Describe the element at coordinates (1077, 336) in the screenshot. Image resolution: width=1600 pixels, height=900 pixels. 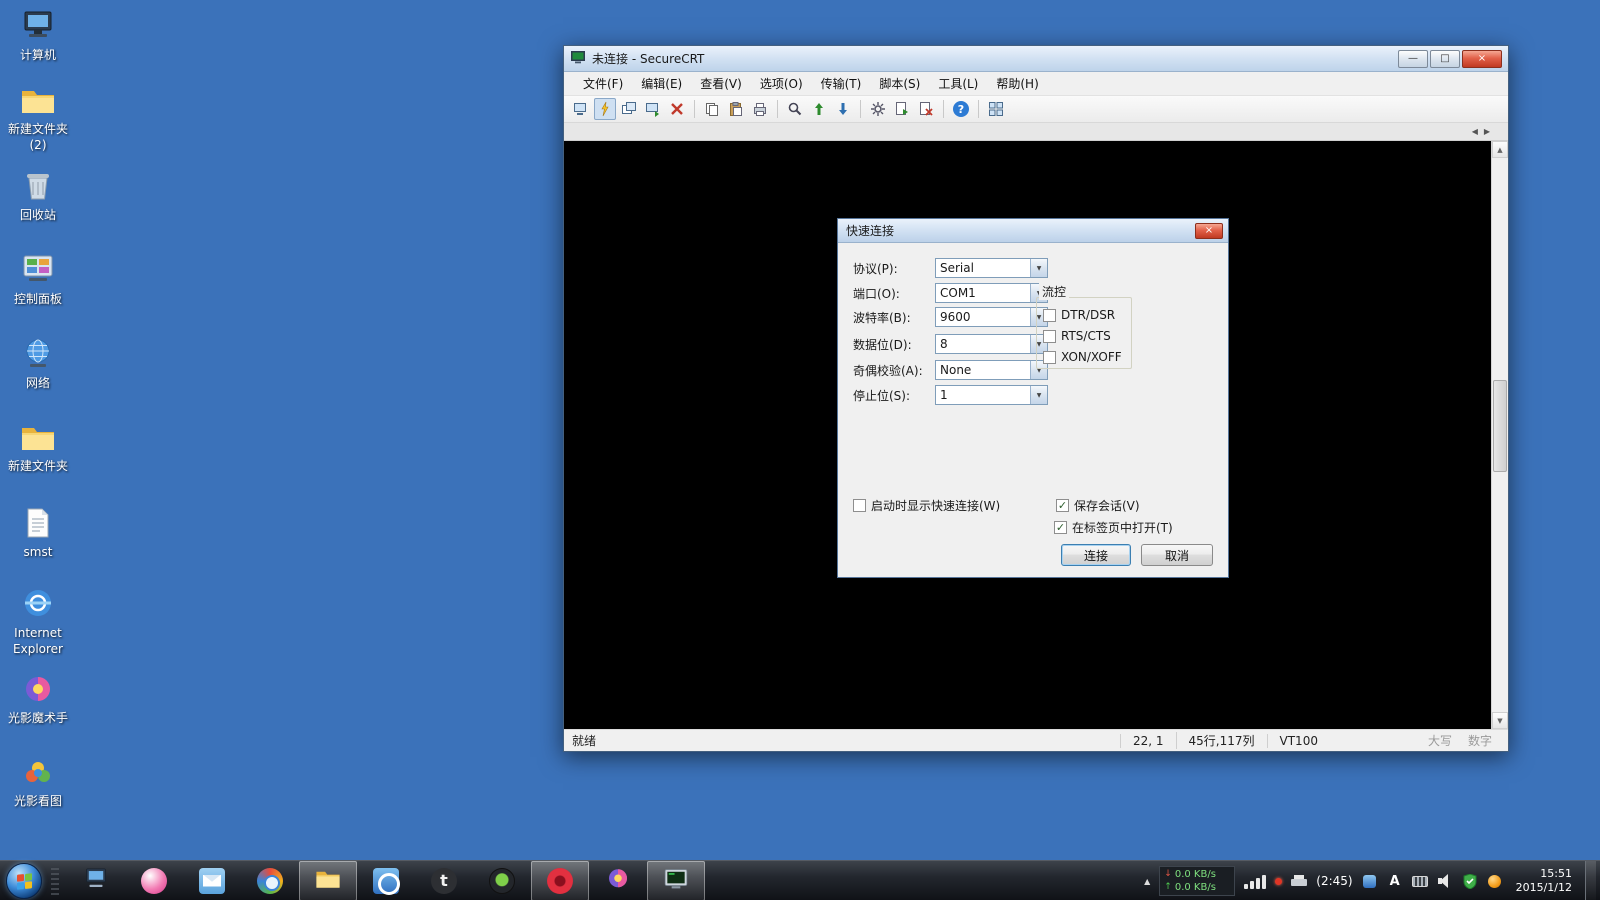
I see `rts-cts-checkbox: ✓ RTS/CTS` at that location.